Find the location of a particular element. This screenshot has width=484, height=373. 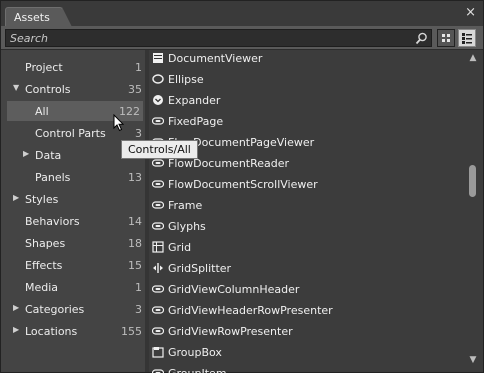

category-label: Data is located at coordinates (48, 155).